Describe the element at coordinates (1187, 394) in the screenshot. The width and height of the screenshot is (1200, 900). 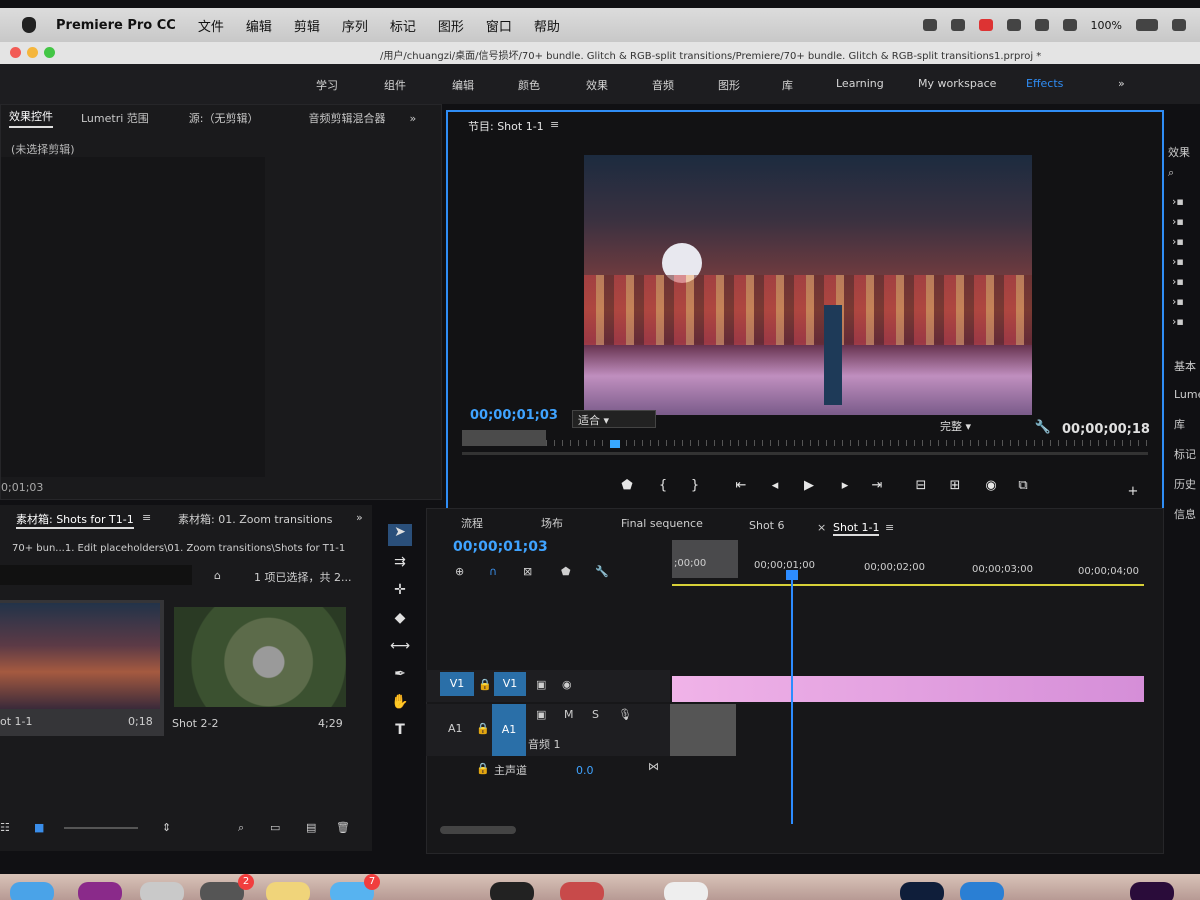
I see `panel-lumetri: Lume` at that location.